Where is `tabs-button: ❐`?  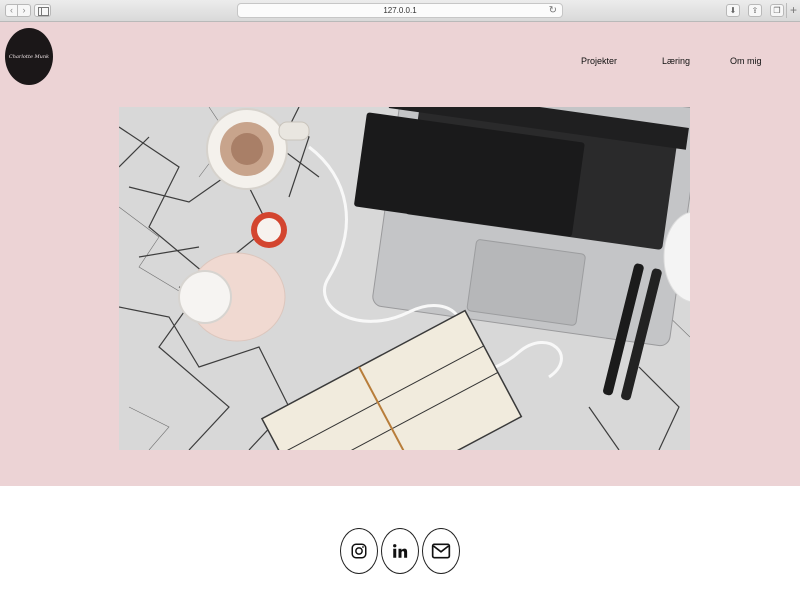 tabs-button: ❐ is located at coordinates (777, 10).